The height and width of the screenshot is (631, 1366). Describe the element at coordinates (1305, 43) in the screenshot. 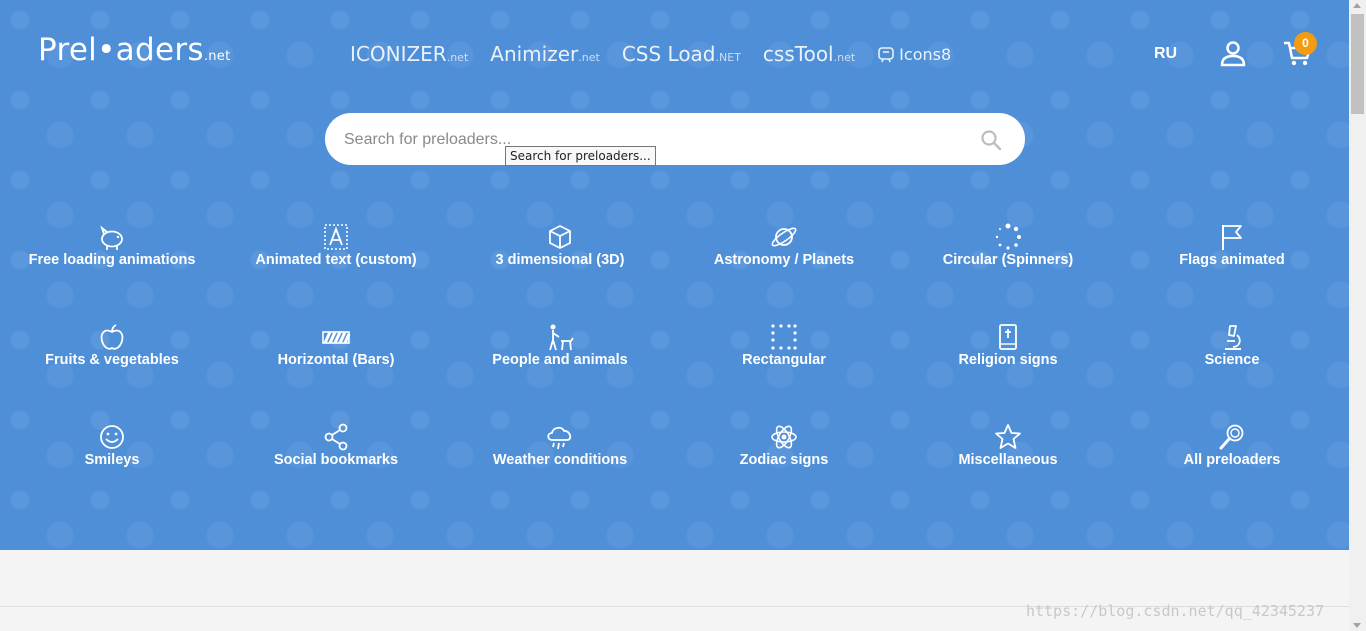

I see `cart-count-badge: 0` at that location.